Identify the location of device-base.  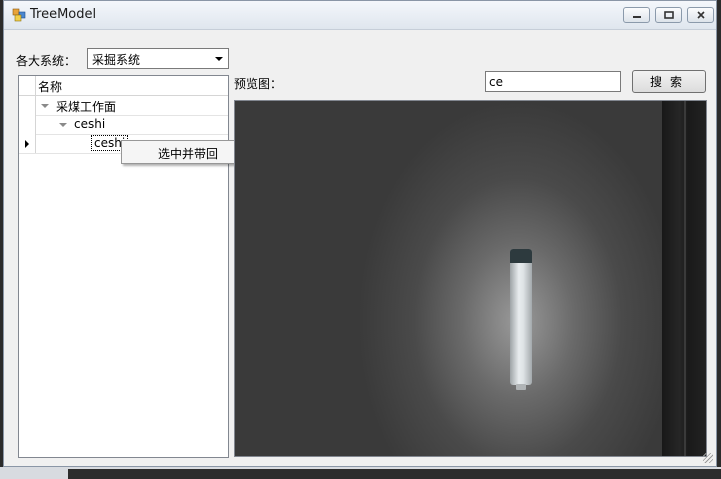
(521, 387).